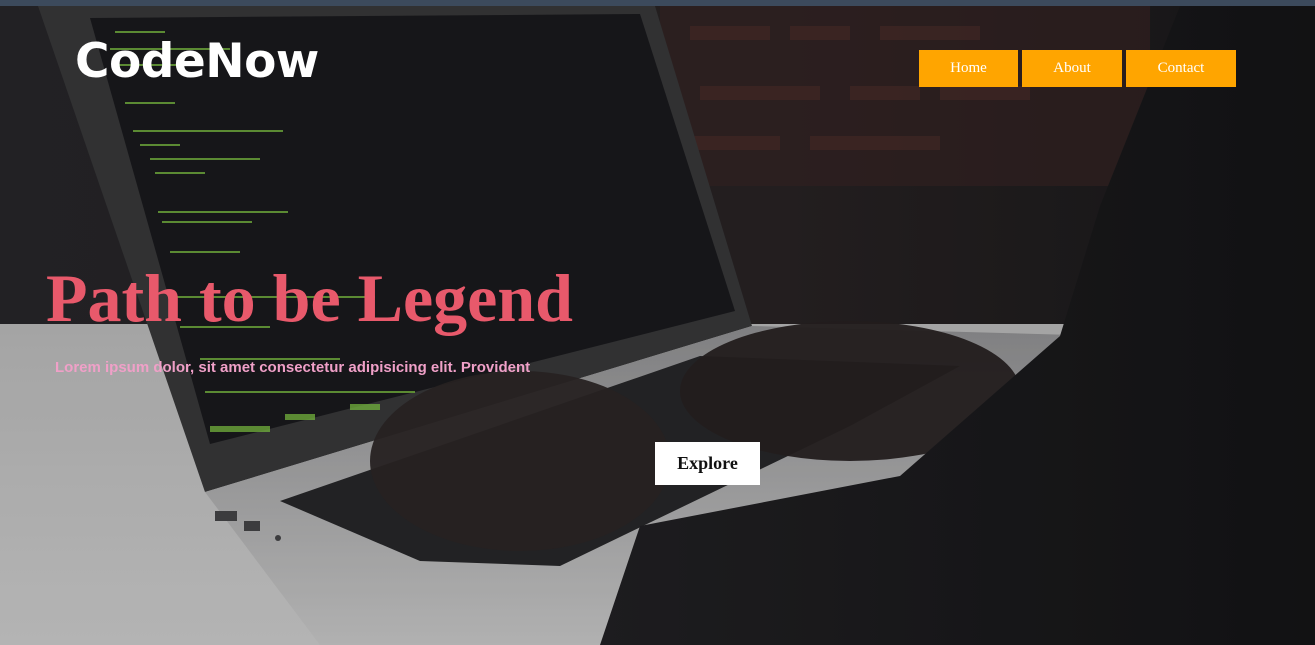  I want to click on nav-home-button: Home, so click(968, 68).